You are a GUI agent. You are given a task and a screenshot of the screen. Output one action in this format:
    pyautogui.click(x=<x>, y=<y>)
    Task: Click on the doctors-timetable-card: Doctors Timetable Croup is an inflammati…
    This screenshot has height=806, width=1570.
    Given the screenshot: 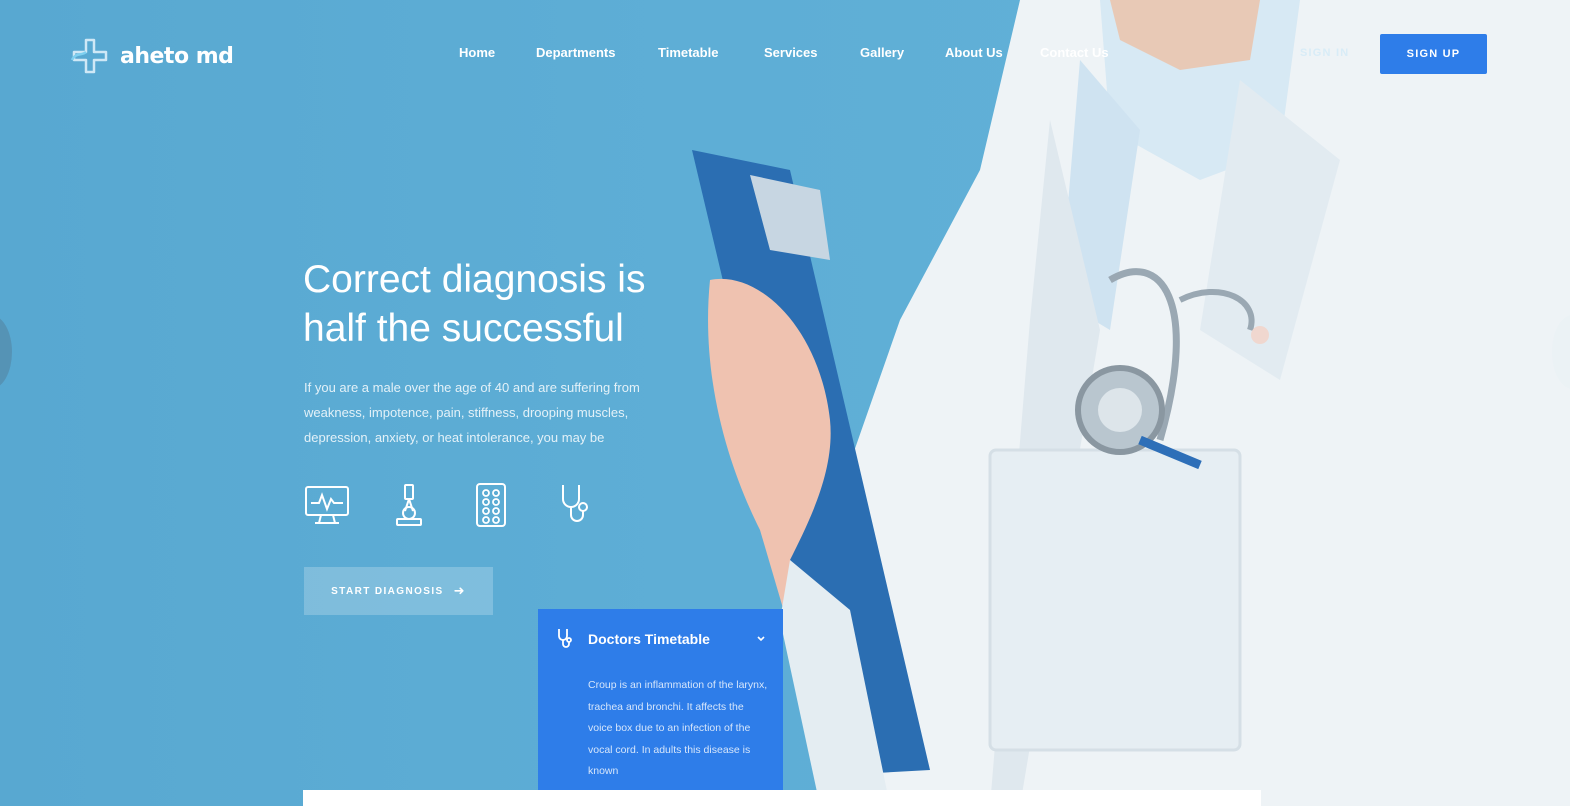 What is the action you would take?
    pyautogui.click(x=660, y=707)
    